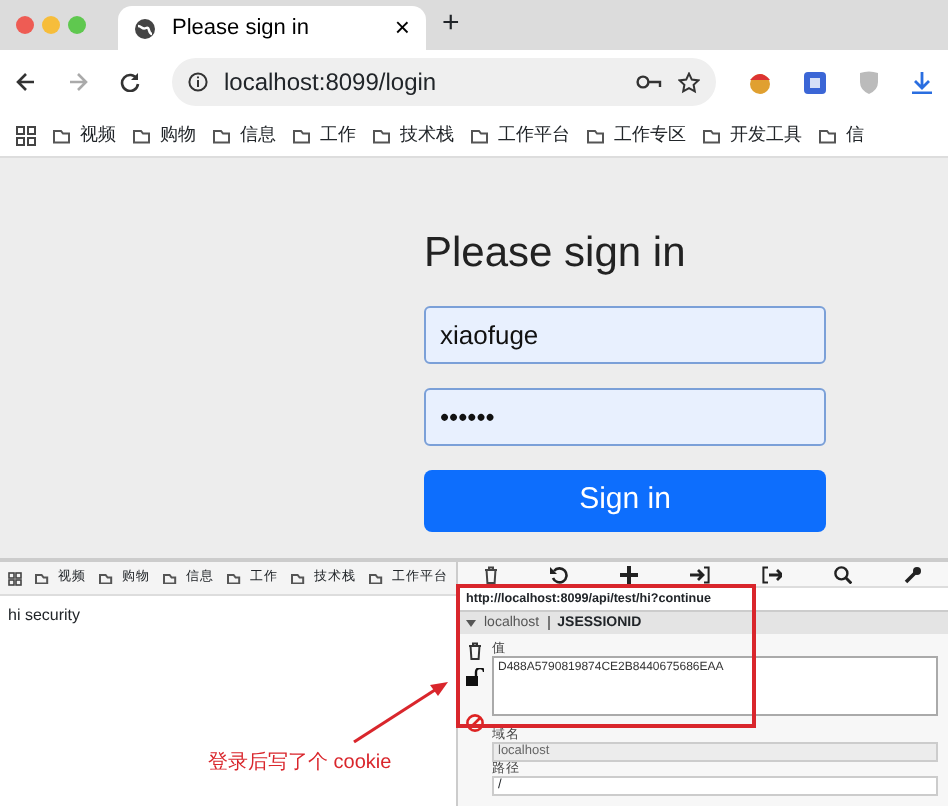  Describe the element at coordinates (475, 723) in the screenshot. I see `block-icon` at that location.